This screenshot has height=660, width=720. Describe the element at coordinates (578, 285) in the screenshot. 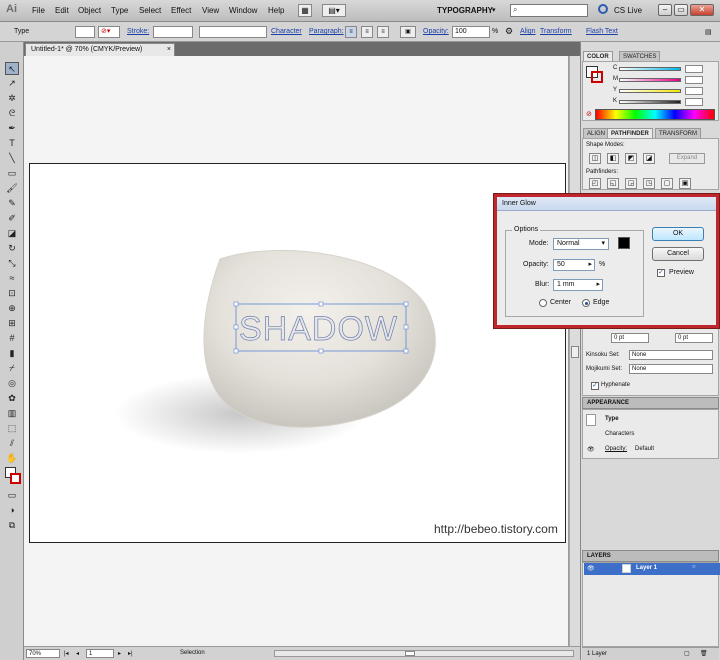

I see `blur-field: 1 mm ▸` at that location.